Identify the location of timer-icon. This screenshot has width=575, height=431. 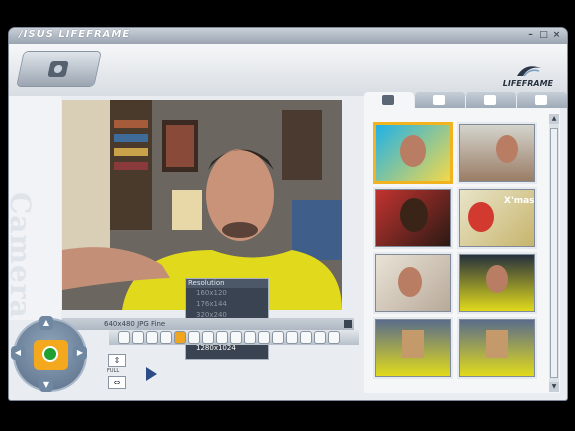
(152, 337).